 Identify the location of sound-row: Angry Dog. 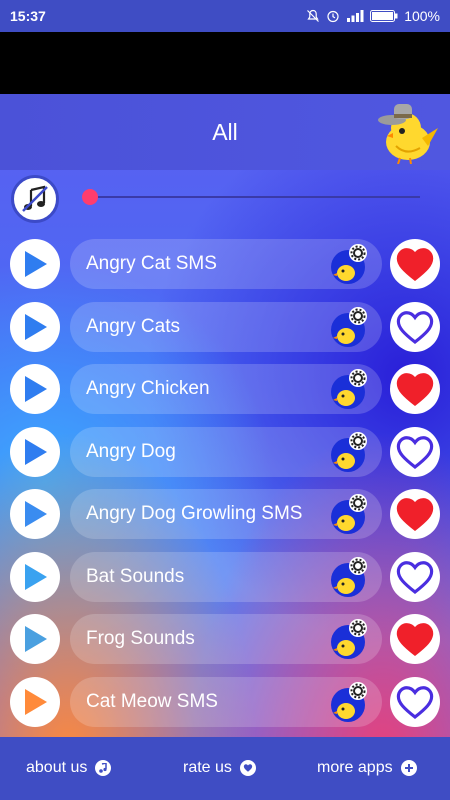
(225, 451).